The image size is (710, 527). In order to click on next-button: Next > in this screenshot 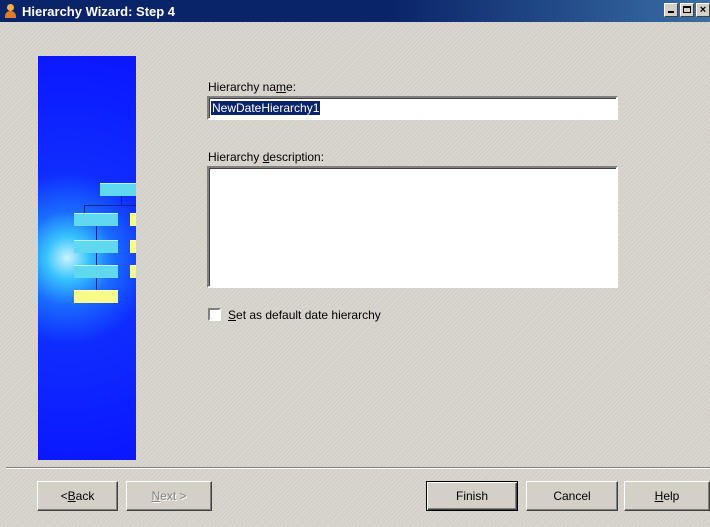, I will do `click(169, 496)`.